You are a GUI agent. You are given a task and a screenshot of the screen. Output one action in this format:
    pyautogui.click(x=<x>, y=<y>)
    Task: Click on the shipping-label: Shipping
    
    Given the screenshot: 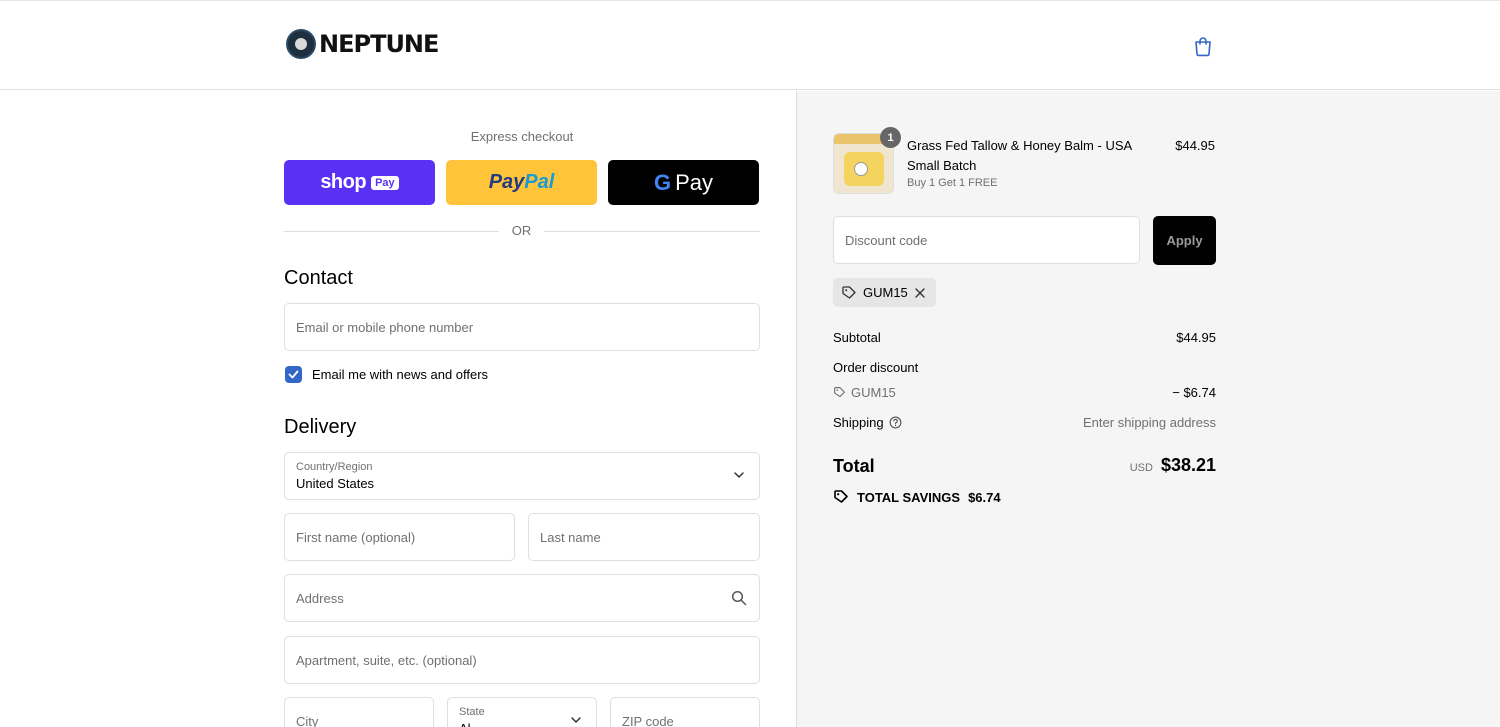 What is the action you would take?
    pyautogui.click(x=858, y=422)
    